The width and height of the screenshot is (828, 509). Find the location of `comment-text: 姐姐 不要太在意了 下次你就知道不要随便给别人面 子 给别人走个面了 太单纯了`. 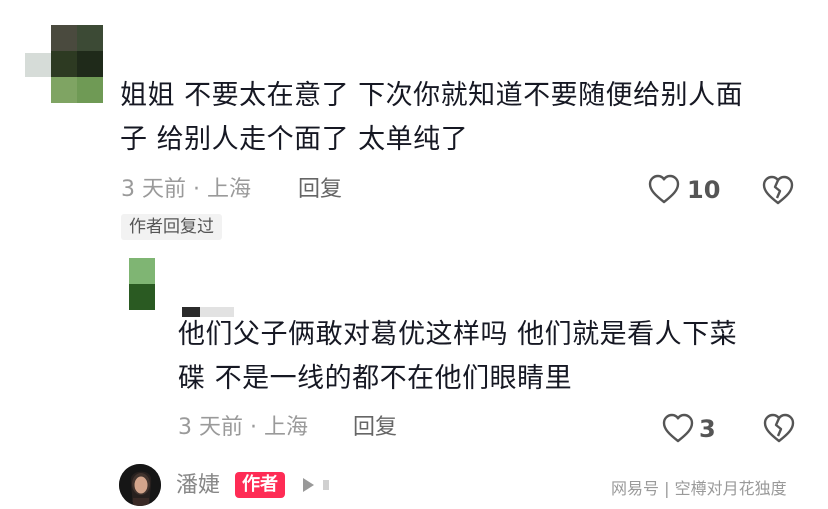

comment-text: 姐姐 不要太在意了 下次你就知道不要随便给别人面 子 给别人走个面了 太单纯了 is located at coordinates (460, 118).